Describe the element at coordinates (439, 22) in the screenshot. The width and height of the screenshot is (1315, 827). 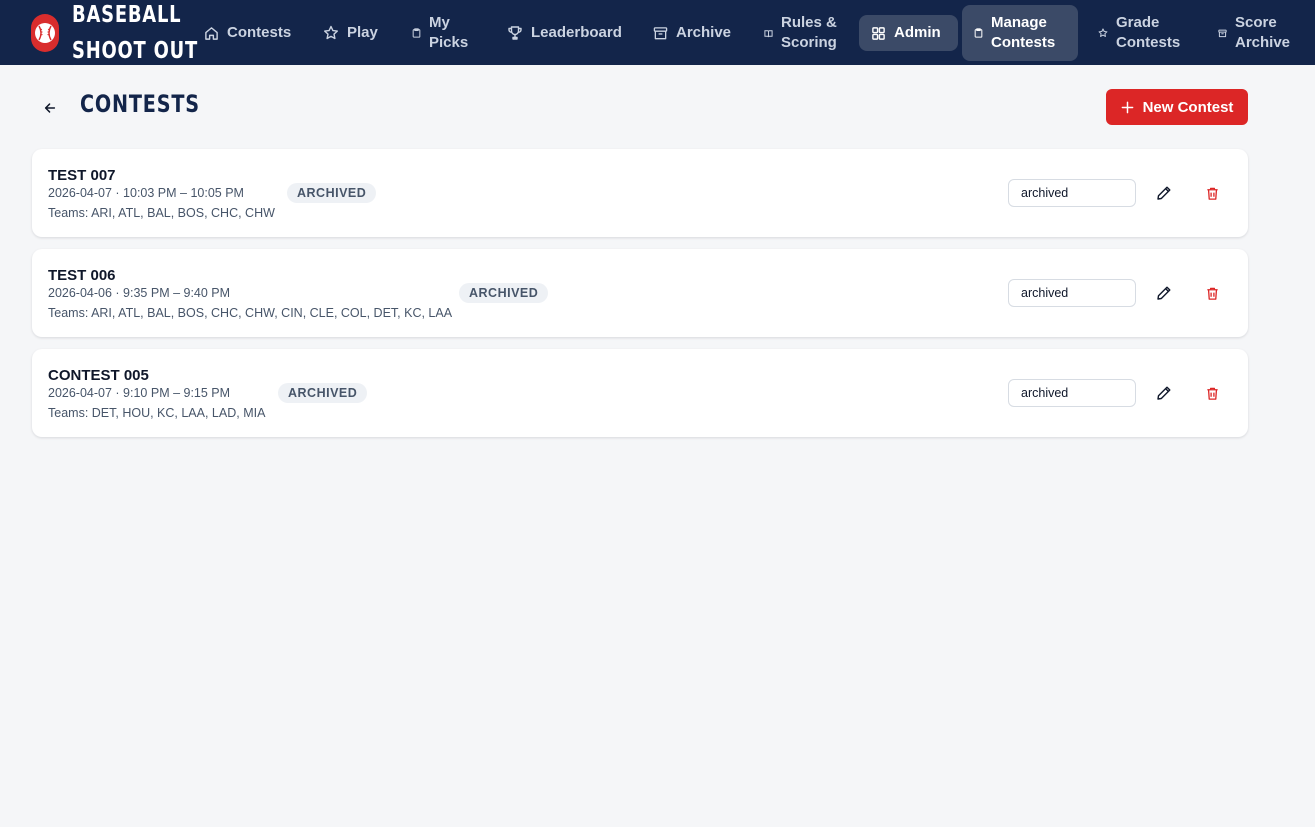
I see `nav-label-my-picks-1: My` at that location.